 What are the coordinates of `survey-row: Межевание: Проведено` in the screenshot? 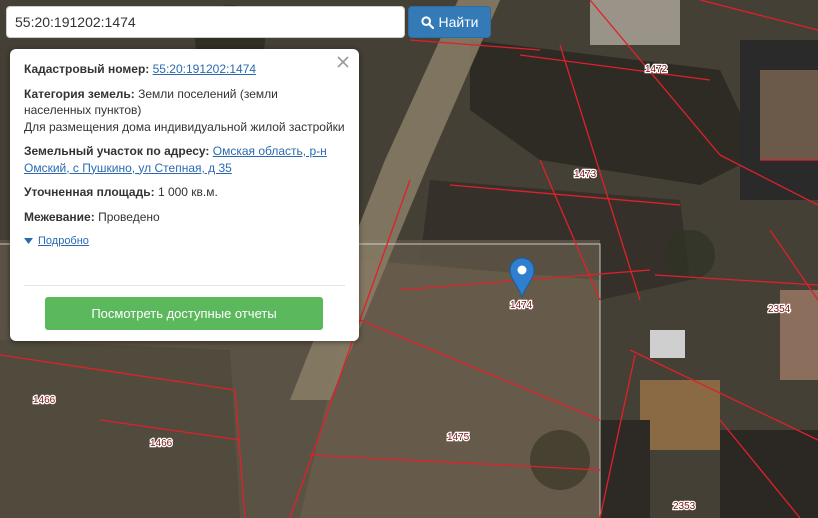 It's located at (184, 217).